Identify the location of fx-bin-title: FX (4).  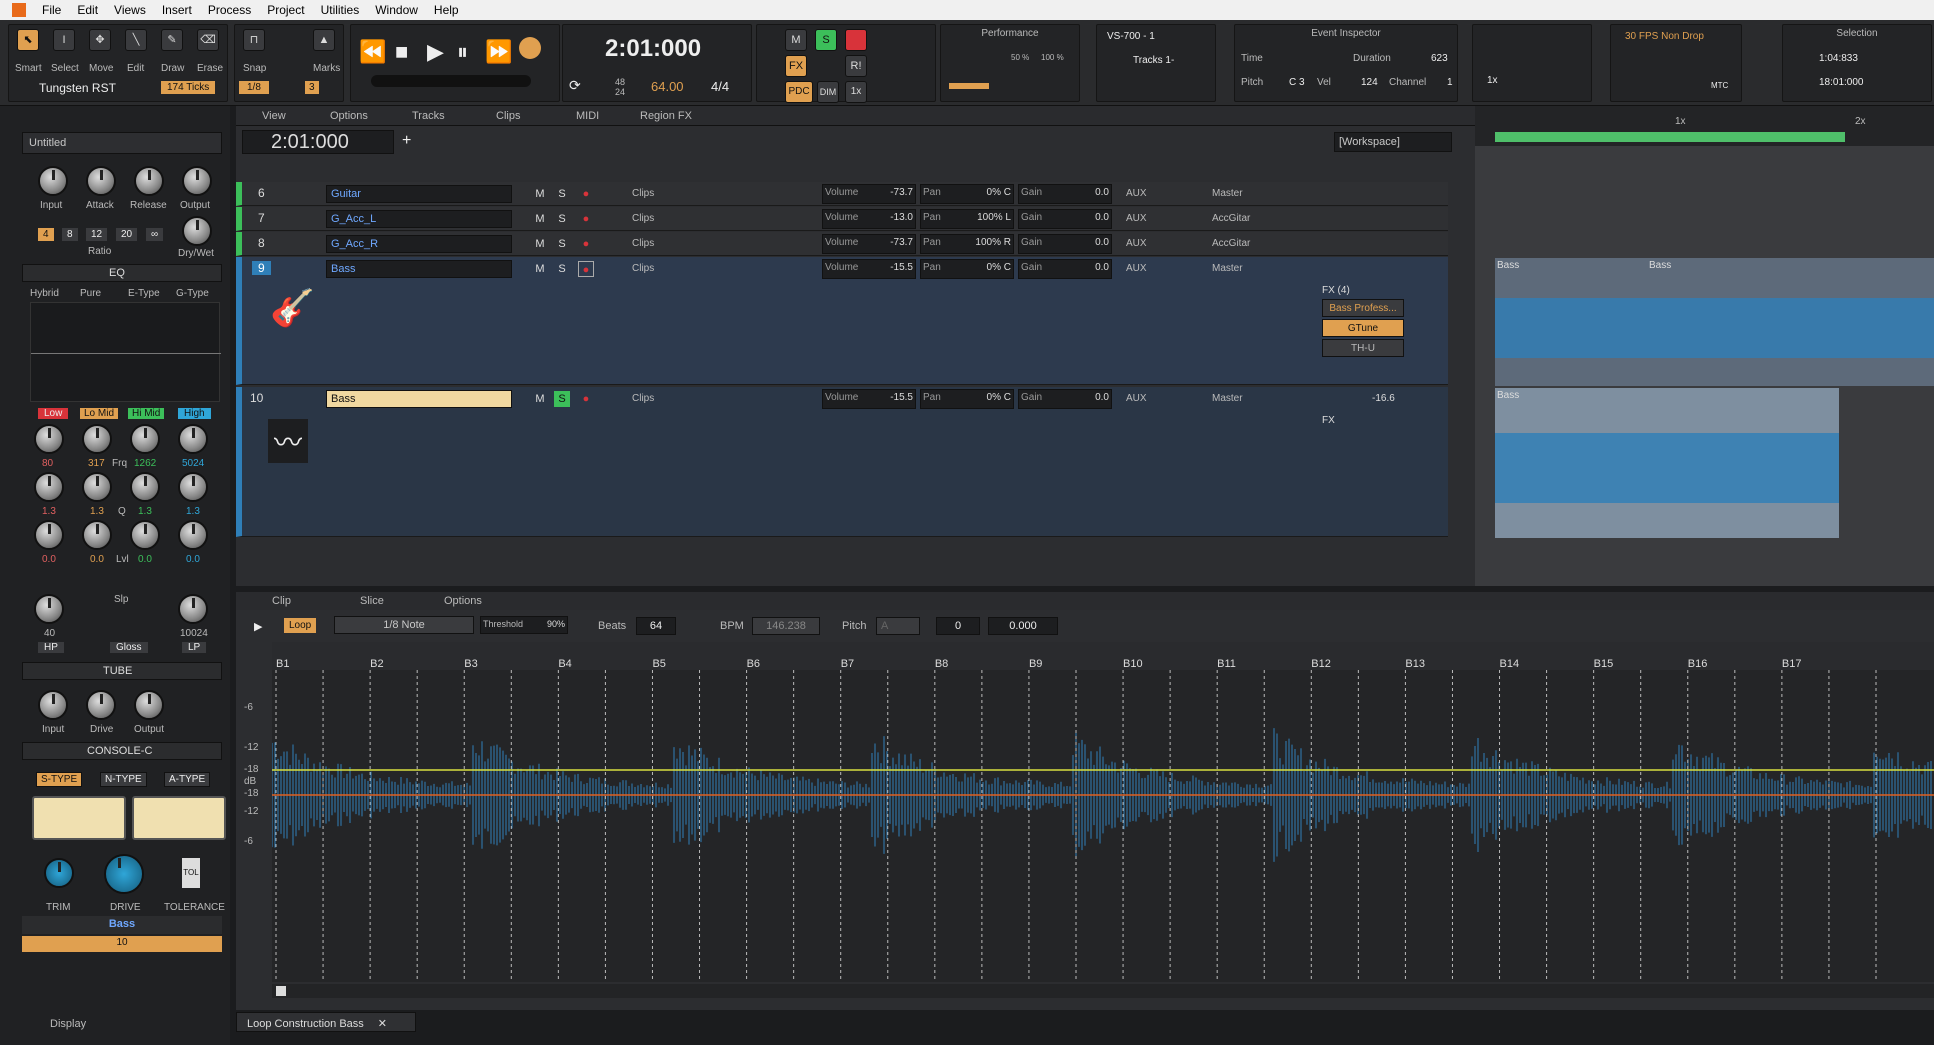
(1336, 290).